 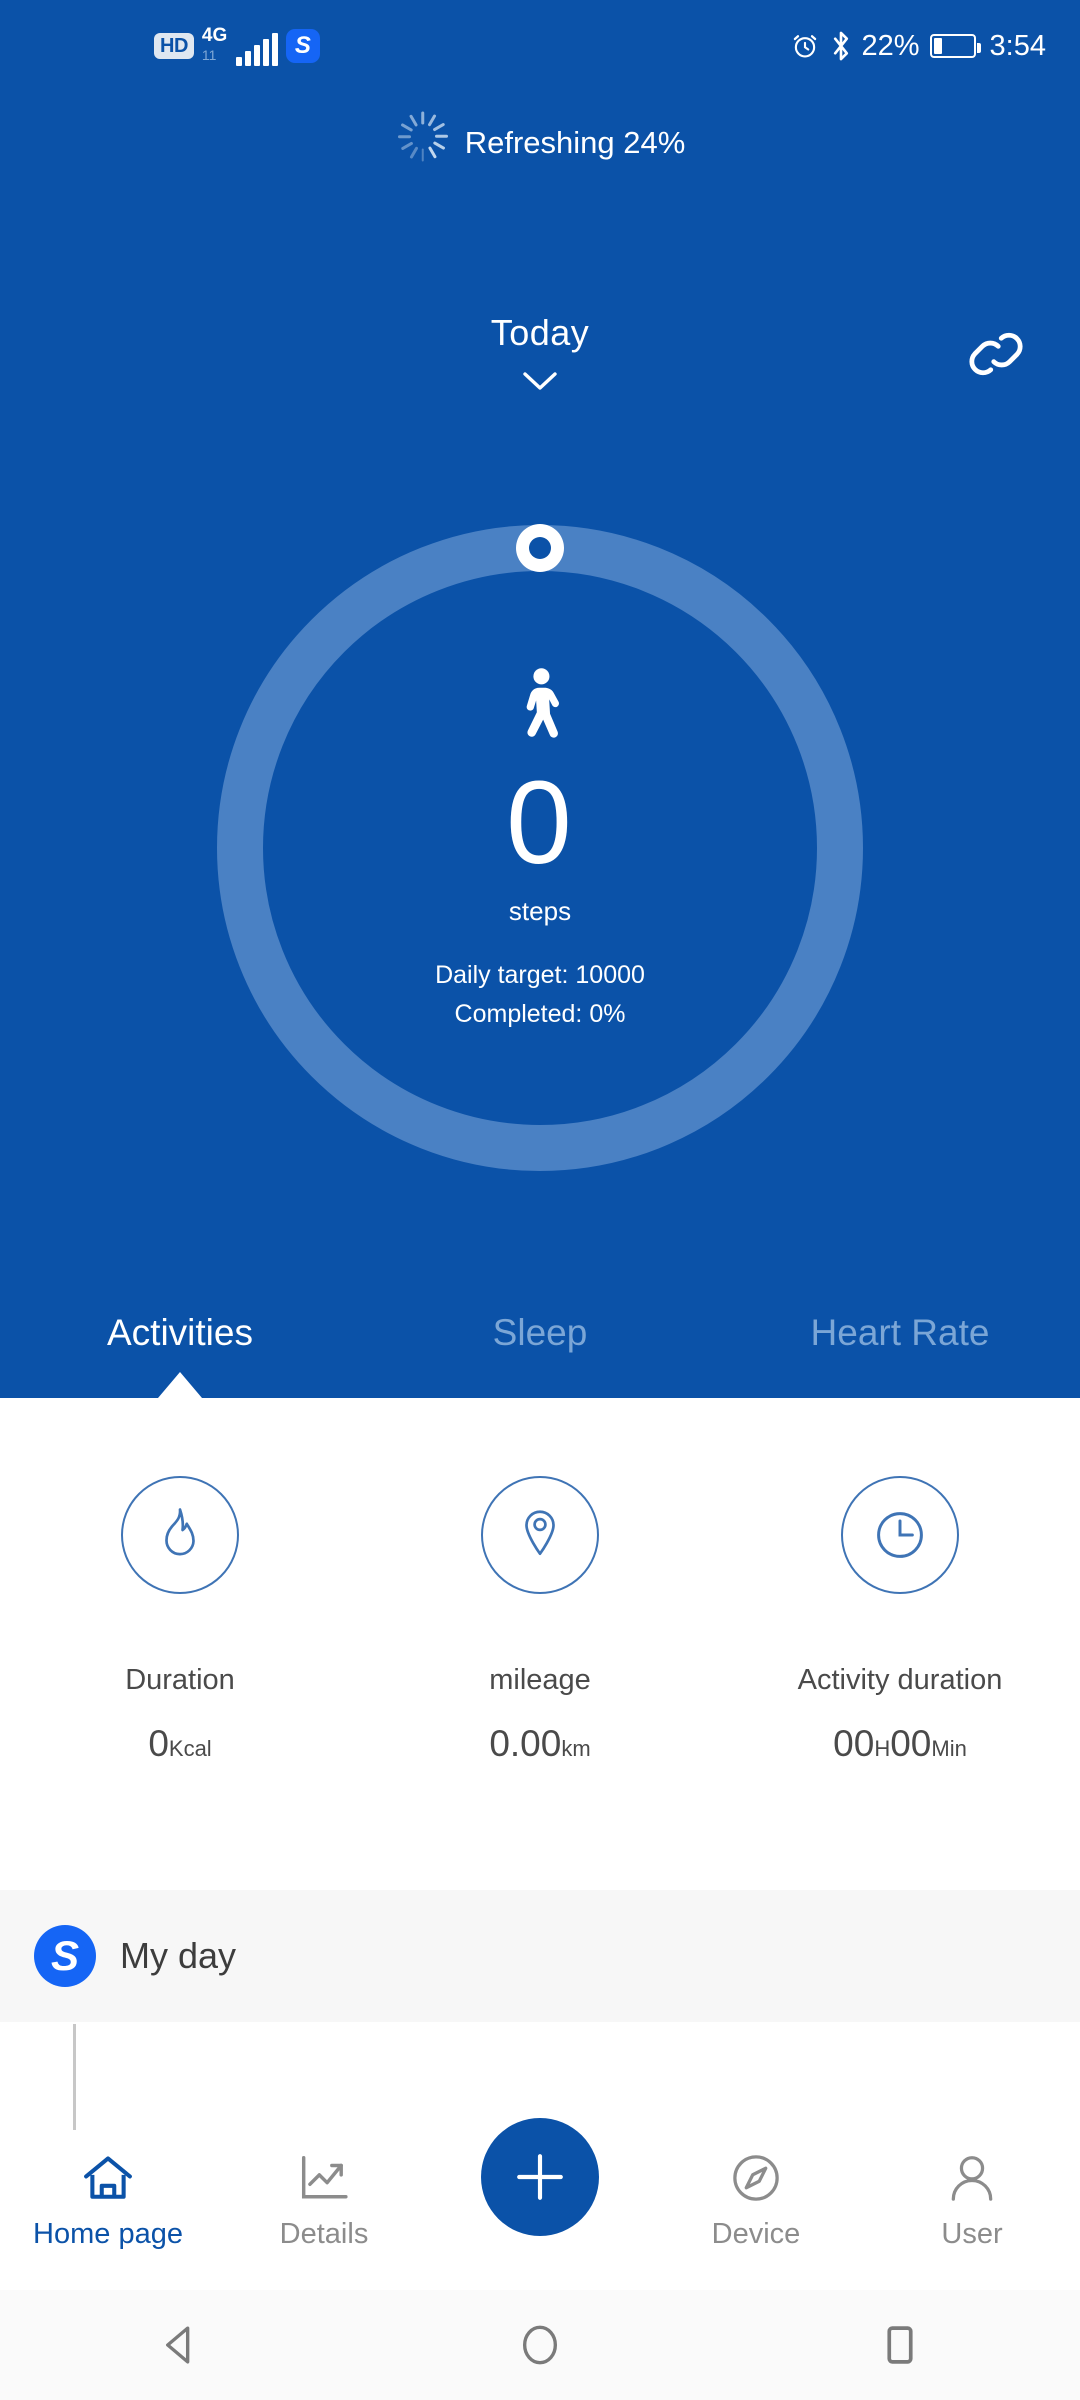 What do you see at coordinates (972, 2178) in the screenshot?
I see `person-icon` at bounding box center [972, 2178].